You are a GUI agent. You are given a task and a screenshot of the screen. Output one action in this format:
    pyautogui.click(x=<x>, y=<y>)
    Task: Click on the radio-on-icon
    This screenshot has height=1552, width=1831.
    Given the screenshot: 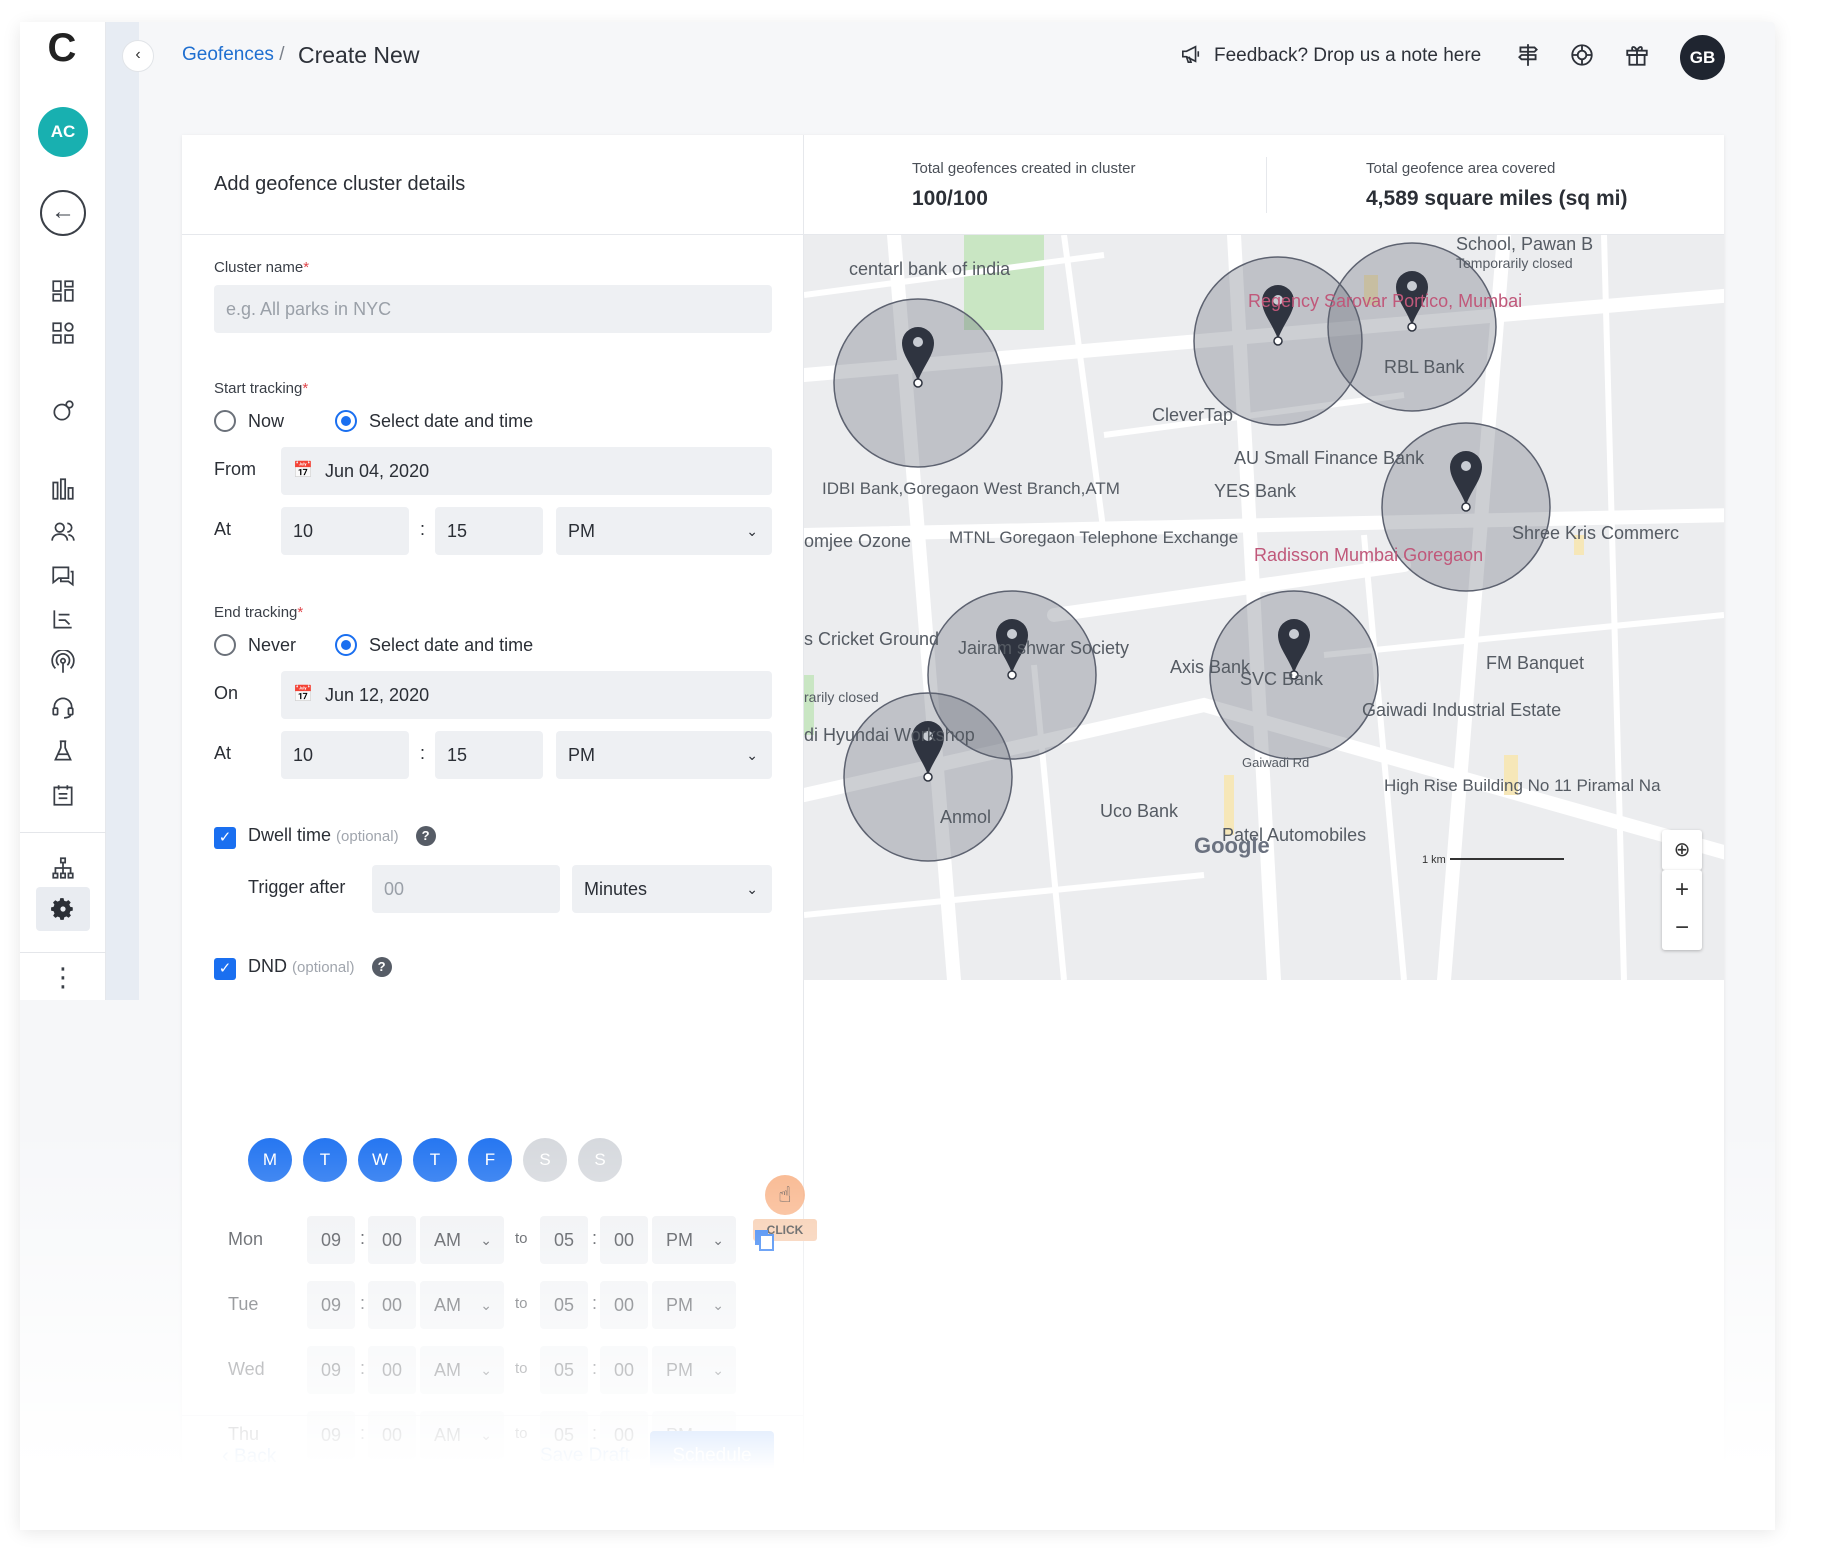 What is the action you would take?
    pyautogui.click(x=346, y=645)
    